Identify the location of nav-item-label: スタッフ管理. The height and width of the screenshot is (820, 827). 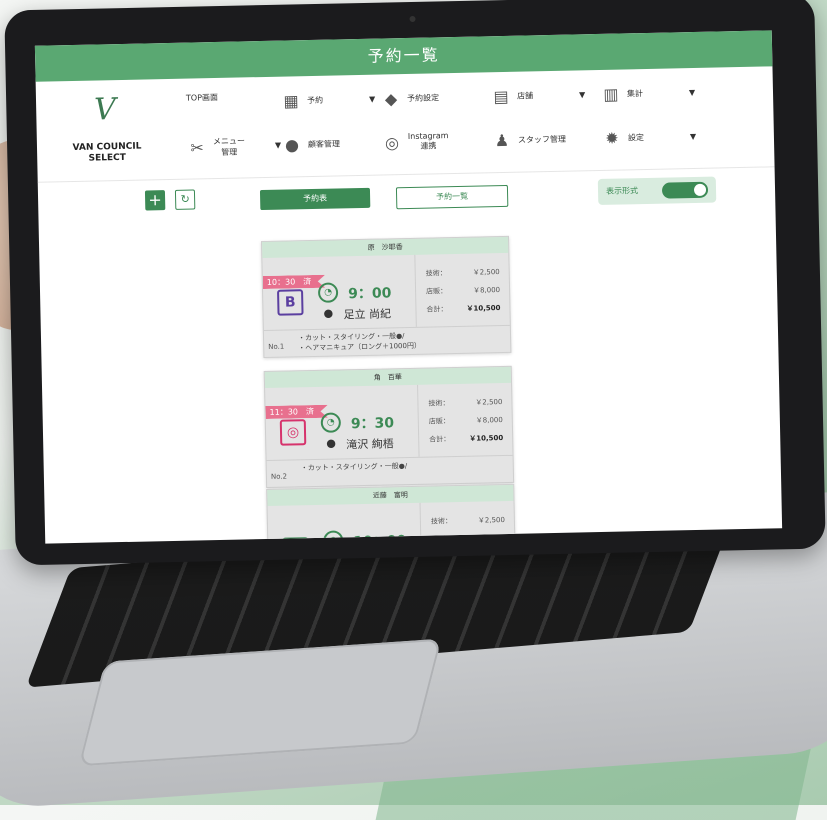
(542, 139).